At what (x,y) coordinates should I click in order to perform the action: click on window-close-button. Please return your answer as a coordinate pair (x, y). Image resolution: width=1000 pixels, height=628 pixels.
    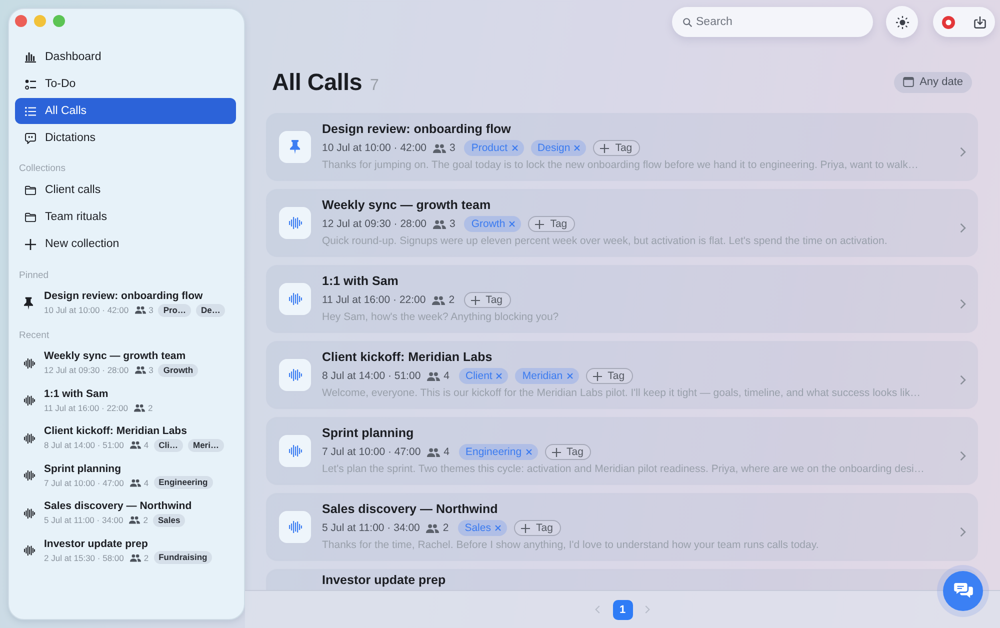
    Looking at the image, I should click on (21, 21).